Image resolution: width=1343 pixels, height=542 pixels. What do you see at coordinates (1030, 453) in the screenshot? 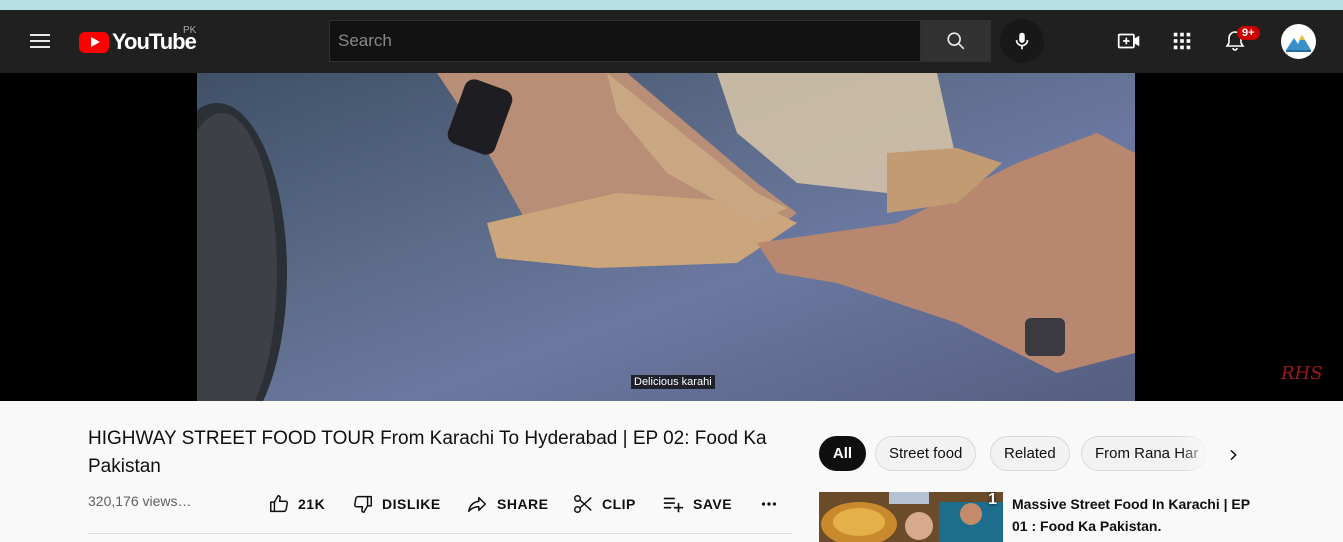
I see `chip-related: Related` at bounding box center [1030, 453].